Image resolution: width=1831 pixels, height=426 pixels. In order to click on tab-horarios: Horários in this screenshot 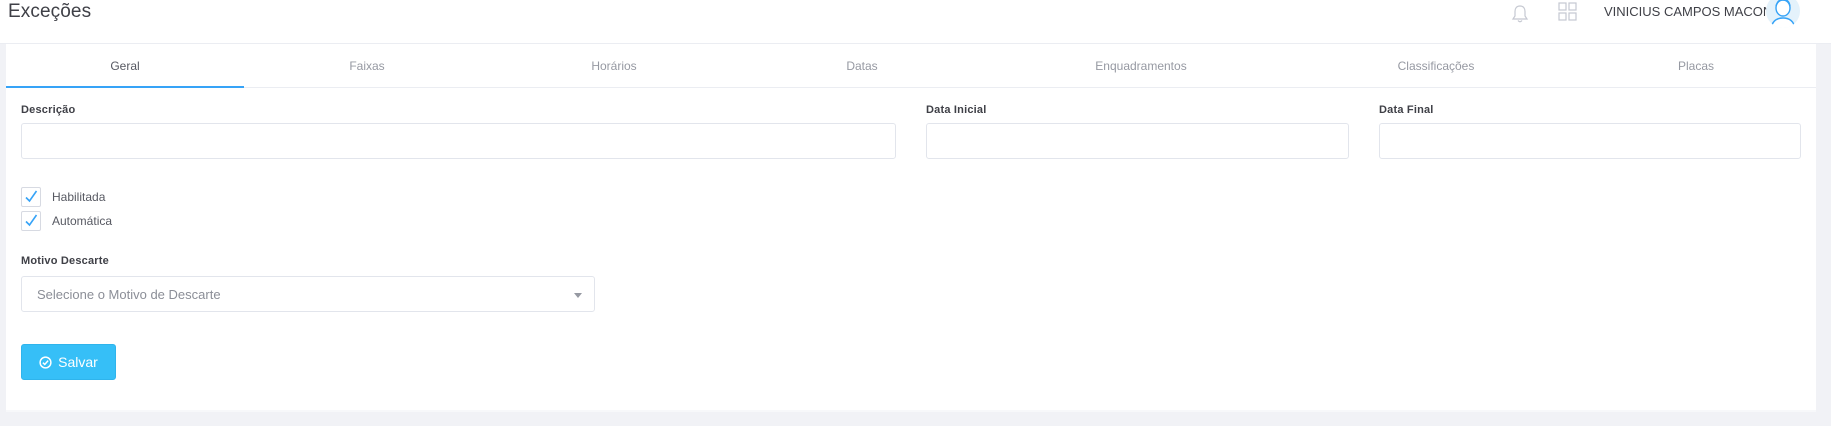, I will do `click(614, 66)`.